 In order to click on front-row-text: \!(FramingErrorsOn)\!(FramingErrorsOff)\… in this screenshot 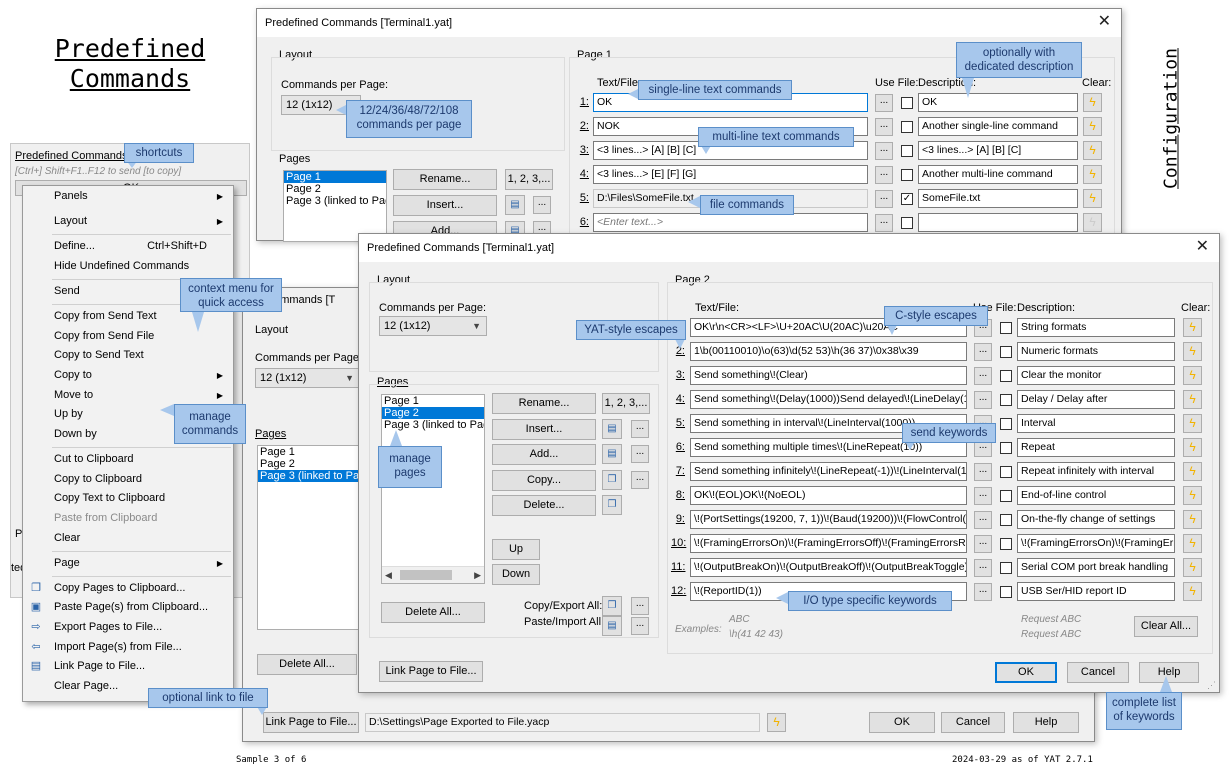, I will do `click(828, 543)`.